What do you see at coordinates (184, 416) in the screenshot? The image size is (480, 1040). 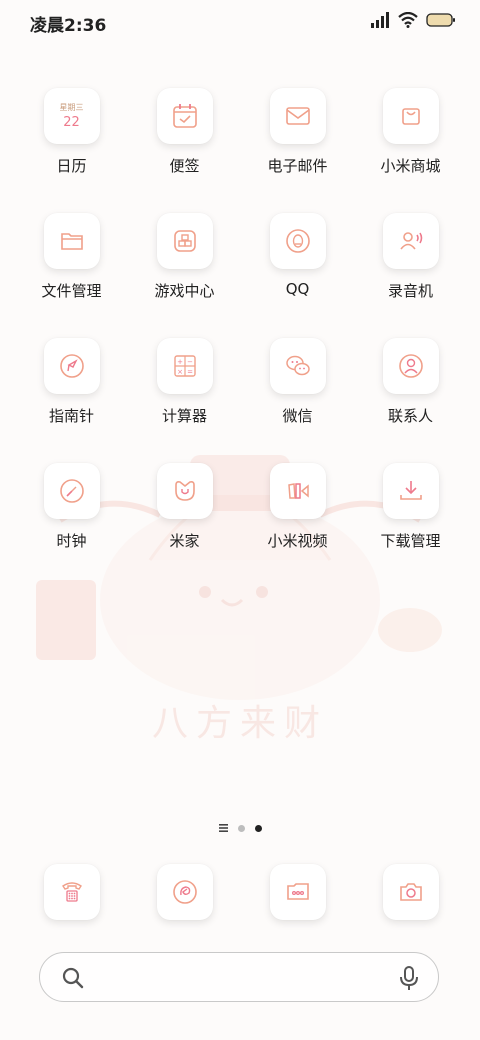 I see `app-label: 计算器` at bounding box center [184, 416].